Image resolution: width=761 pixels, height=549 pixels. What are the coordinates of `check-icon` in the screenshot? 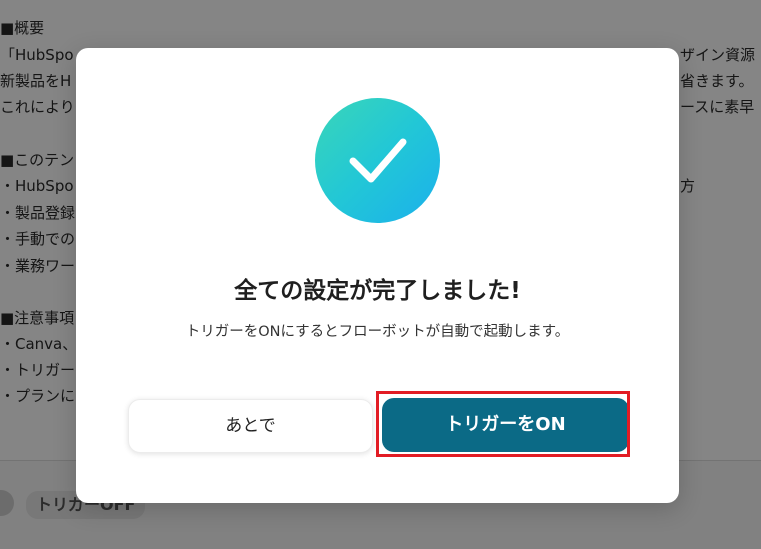 It's located at (378, 160).